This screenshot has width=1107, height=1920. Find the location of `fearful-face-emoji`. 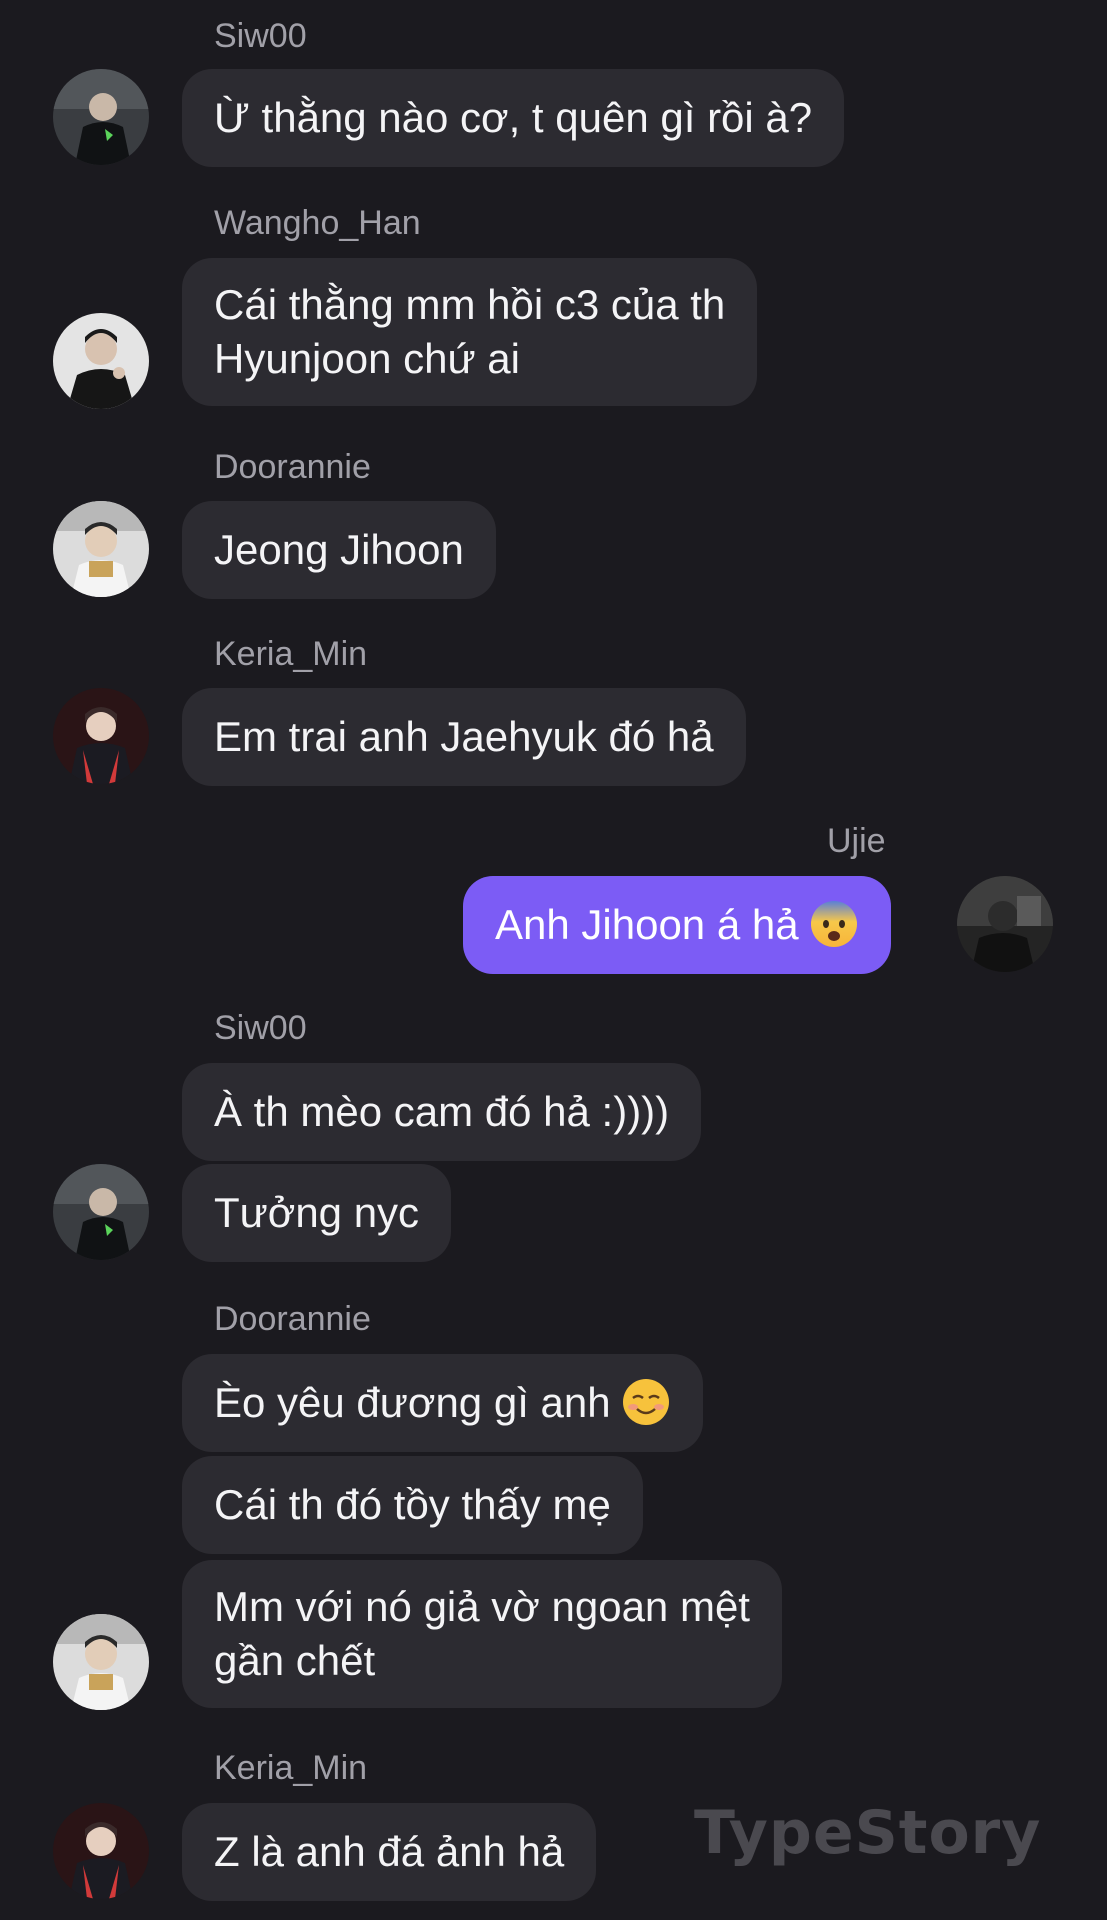

fearful-face-emoji is located at coordinates (833, 924).